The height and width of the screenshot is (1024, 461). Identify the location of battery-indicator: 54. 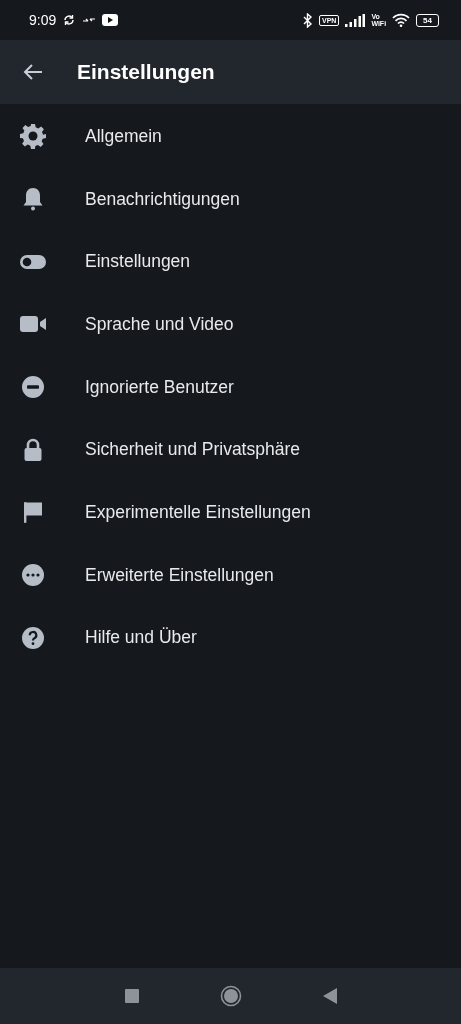
(427, 20).